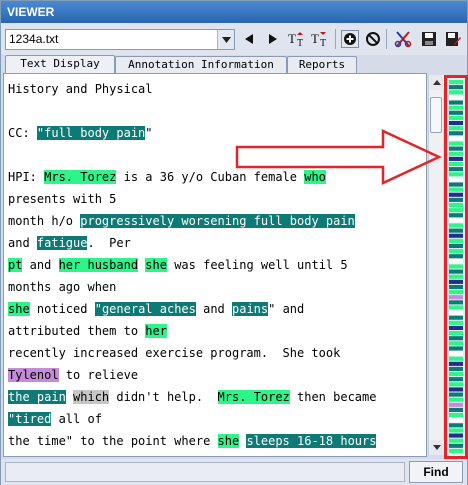  What do you see at coordinates (321, 39) in the screenshot?
I see `text-size-down-icon: T T` at bounding box center [321, 39].